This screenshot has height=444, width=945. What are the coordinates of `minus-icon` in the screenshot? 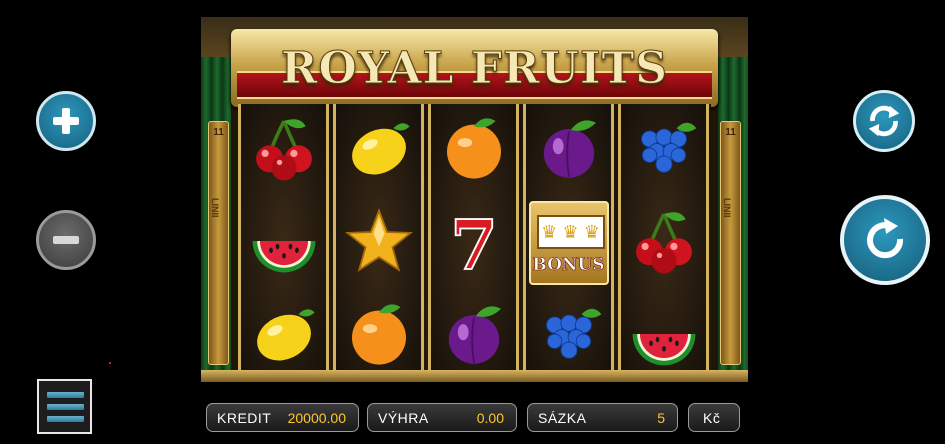 It's located at (66, 240).